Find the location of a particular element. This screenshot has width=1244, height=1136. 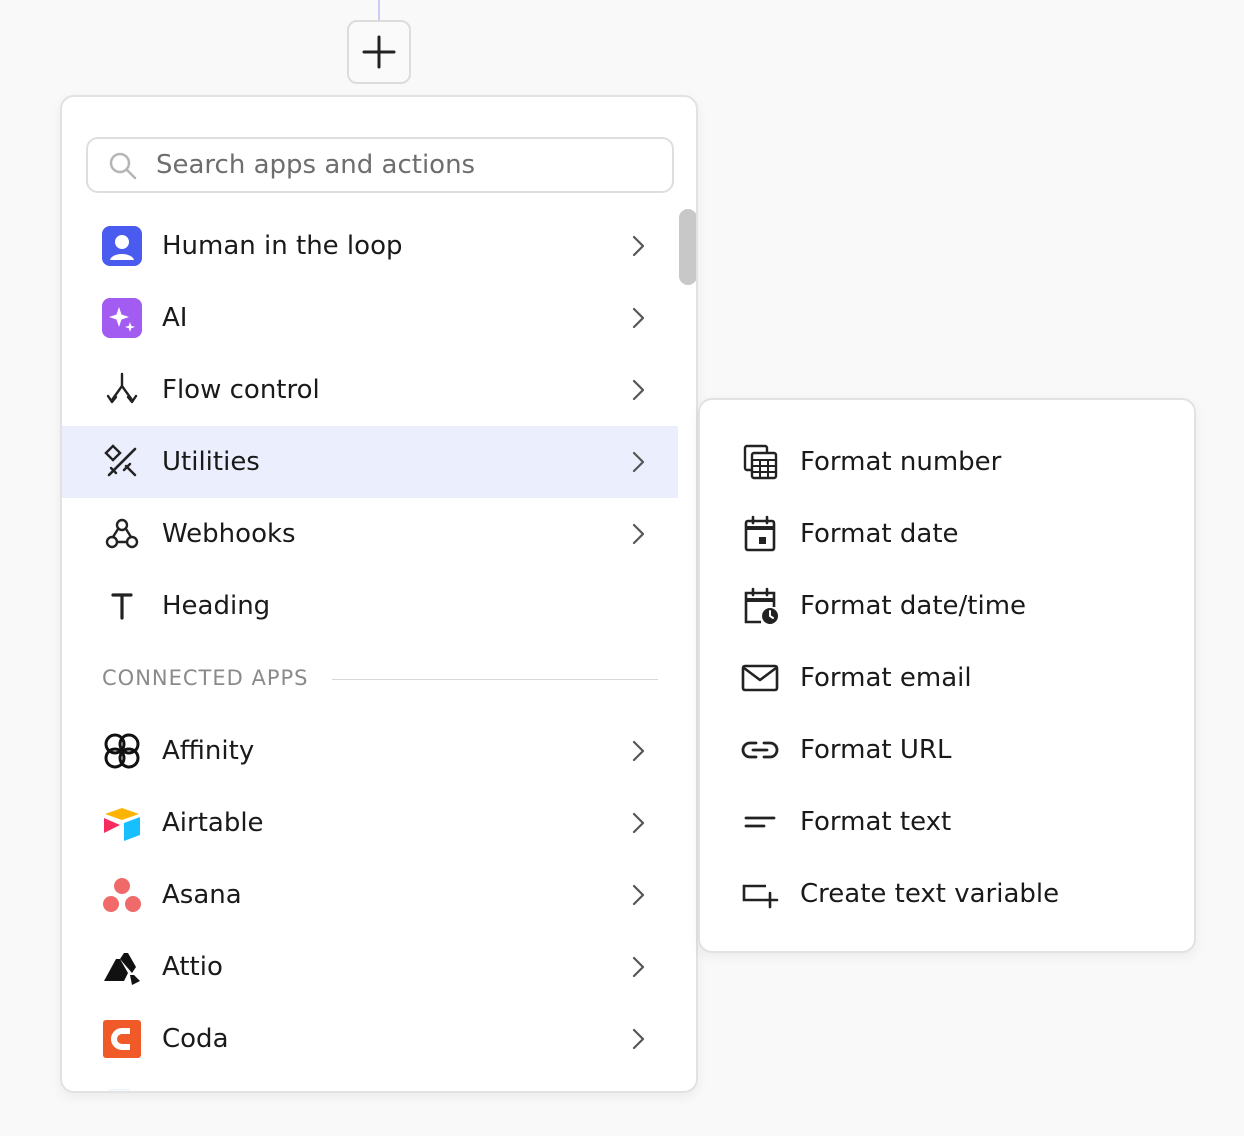

text-lines-icon is located at coordinates (760, 822).